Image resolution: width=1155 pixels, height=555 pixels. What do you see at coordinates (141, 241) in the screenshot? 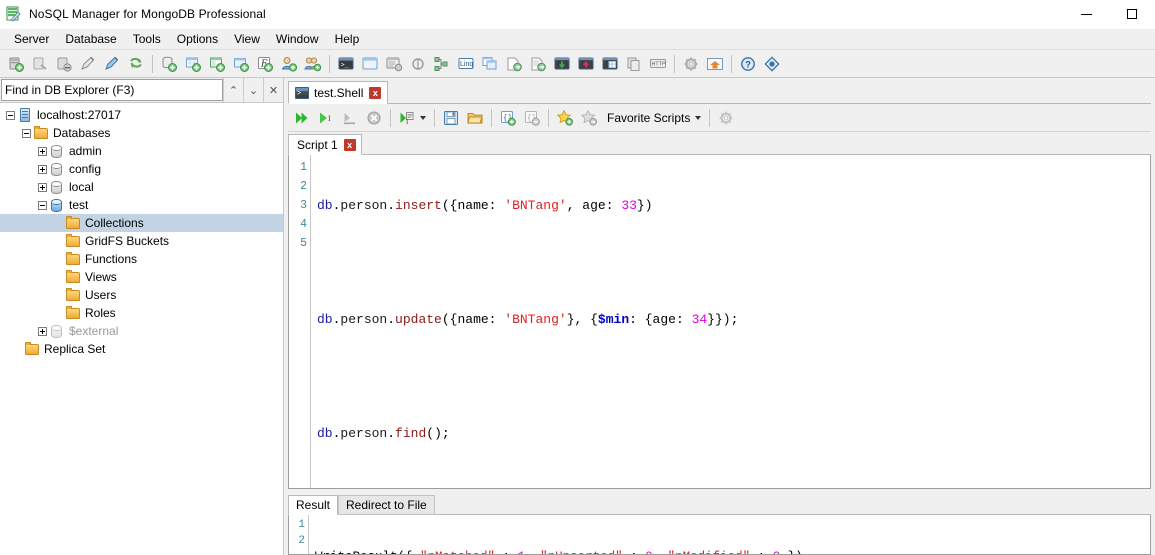
I see `tree-node-gridfs-buckets: GridFS Buckets` at bounding box center [141, 241].